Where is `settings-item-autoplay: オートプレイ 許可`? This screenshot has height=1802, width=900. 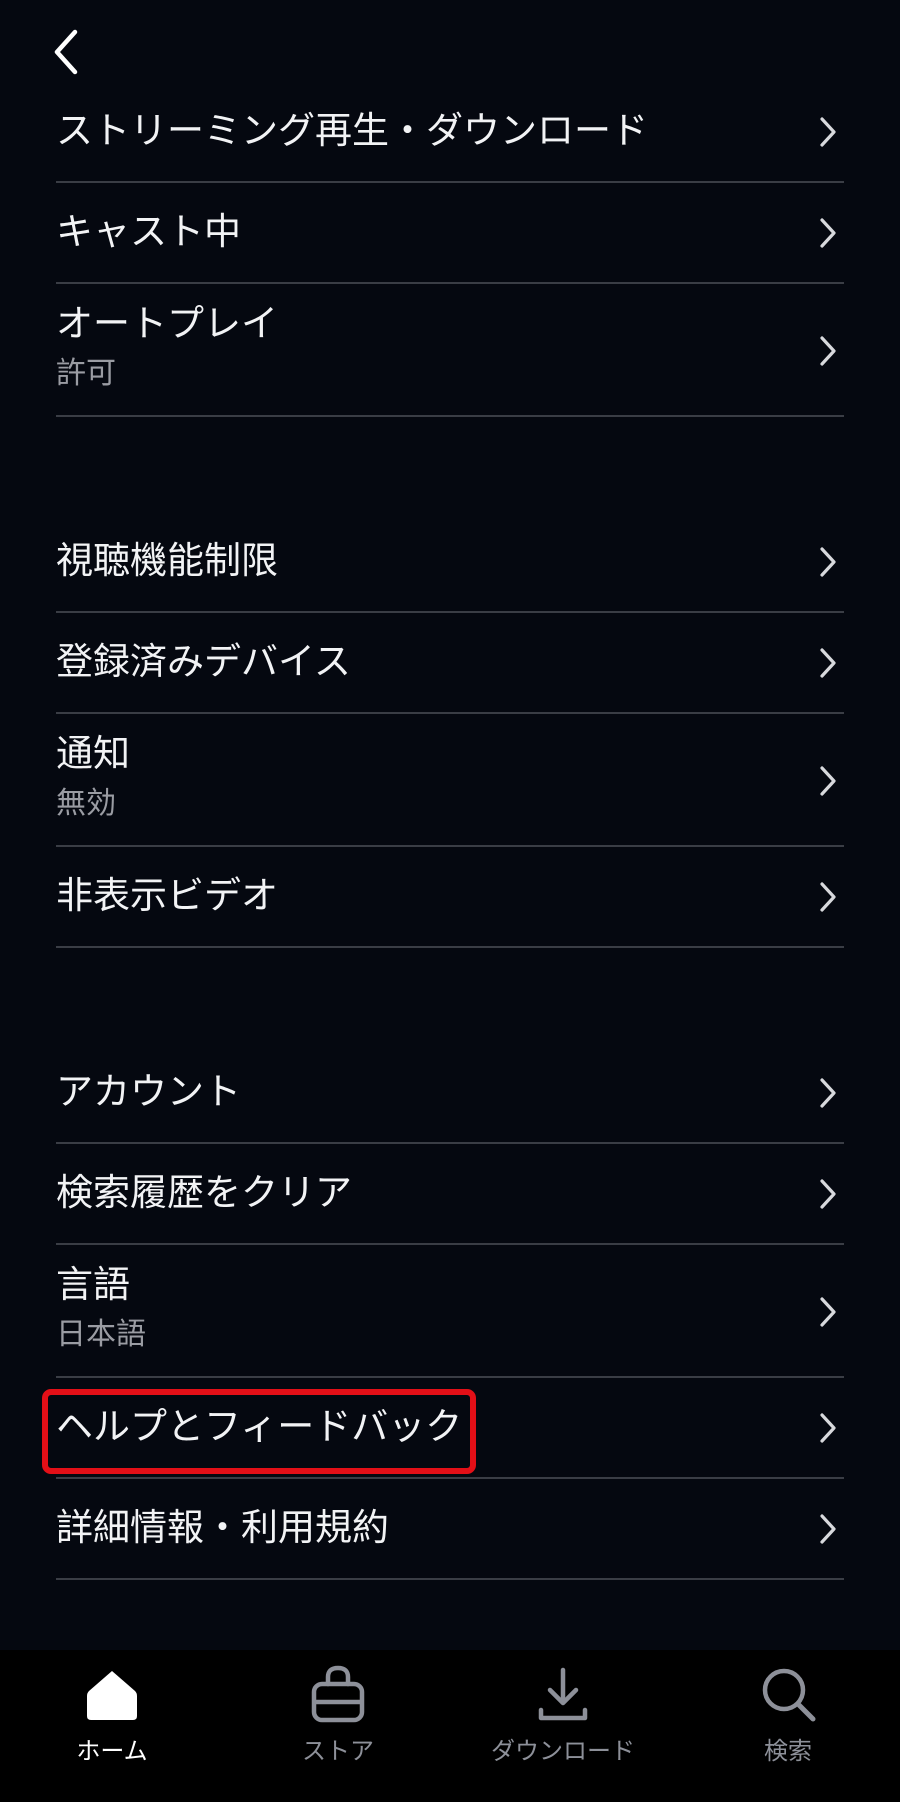 settings-item-autoplay: オートプレイ 許可 is located at coordinates (450, 350).